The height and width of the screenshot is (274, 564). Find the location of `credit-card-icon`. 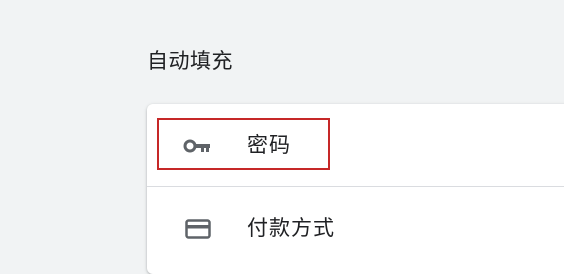

credit-card-icon is located at coordinates (198, 229).